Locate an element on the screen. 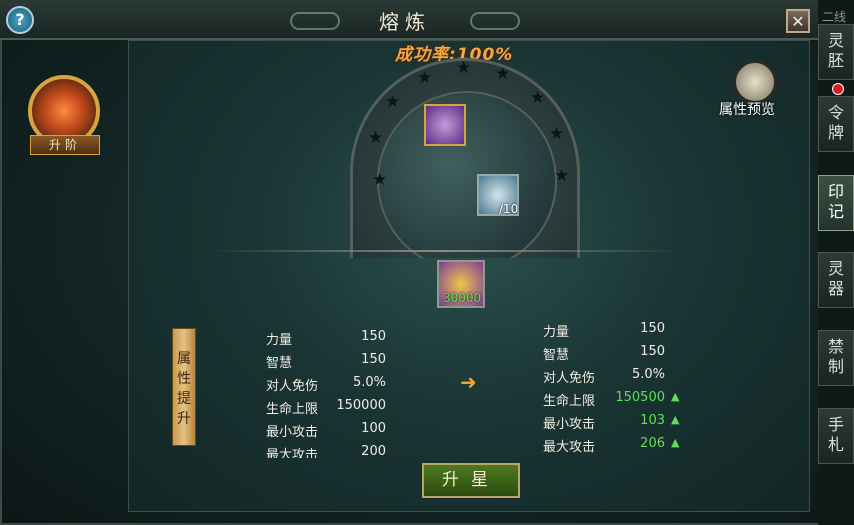 The width and height of the screenshot is (854, 525). next-value: 150500 is located at coordinates (640, 397).